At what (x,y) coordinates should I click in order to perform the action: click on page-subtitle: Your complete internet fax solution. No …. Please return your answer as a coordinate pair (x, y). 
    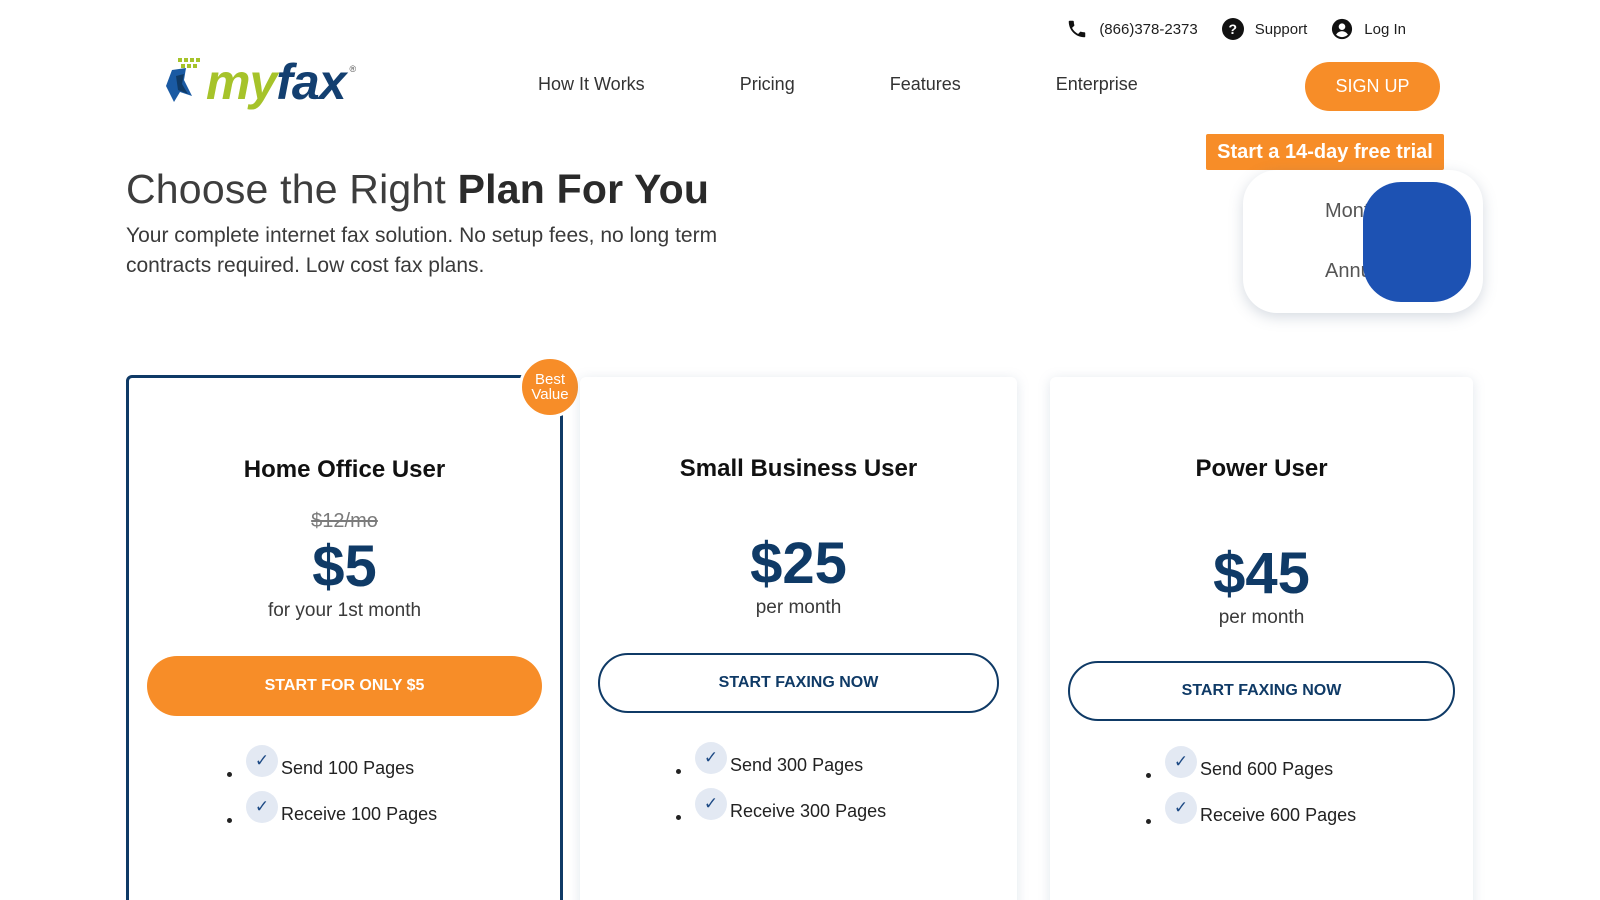
    Looking at the image, I should click on (422, 250).